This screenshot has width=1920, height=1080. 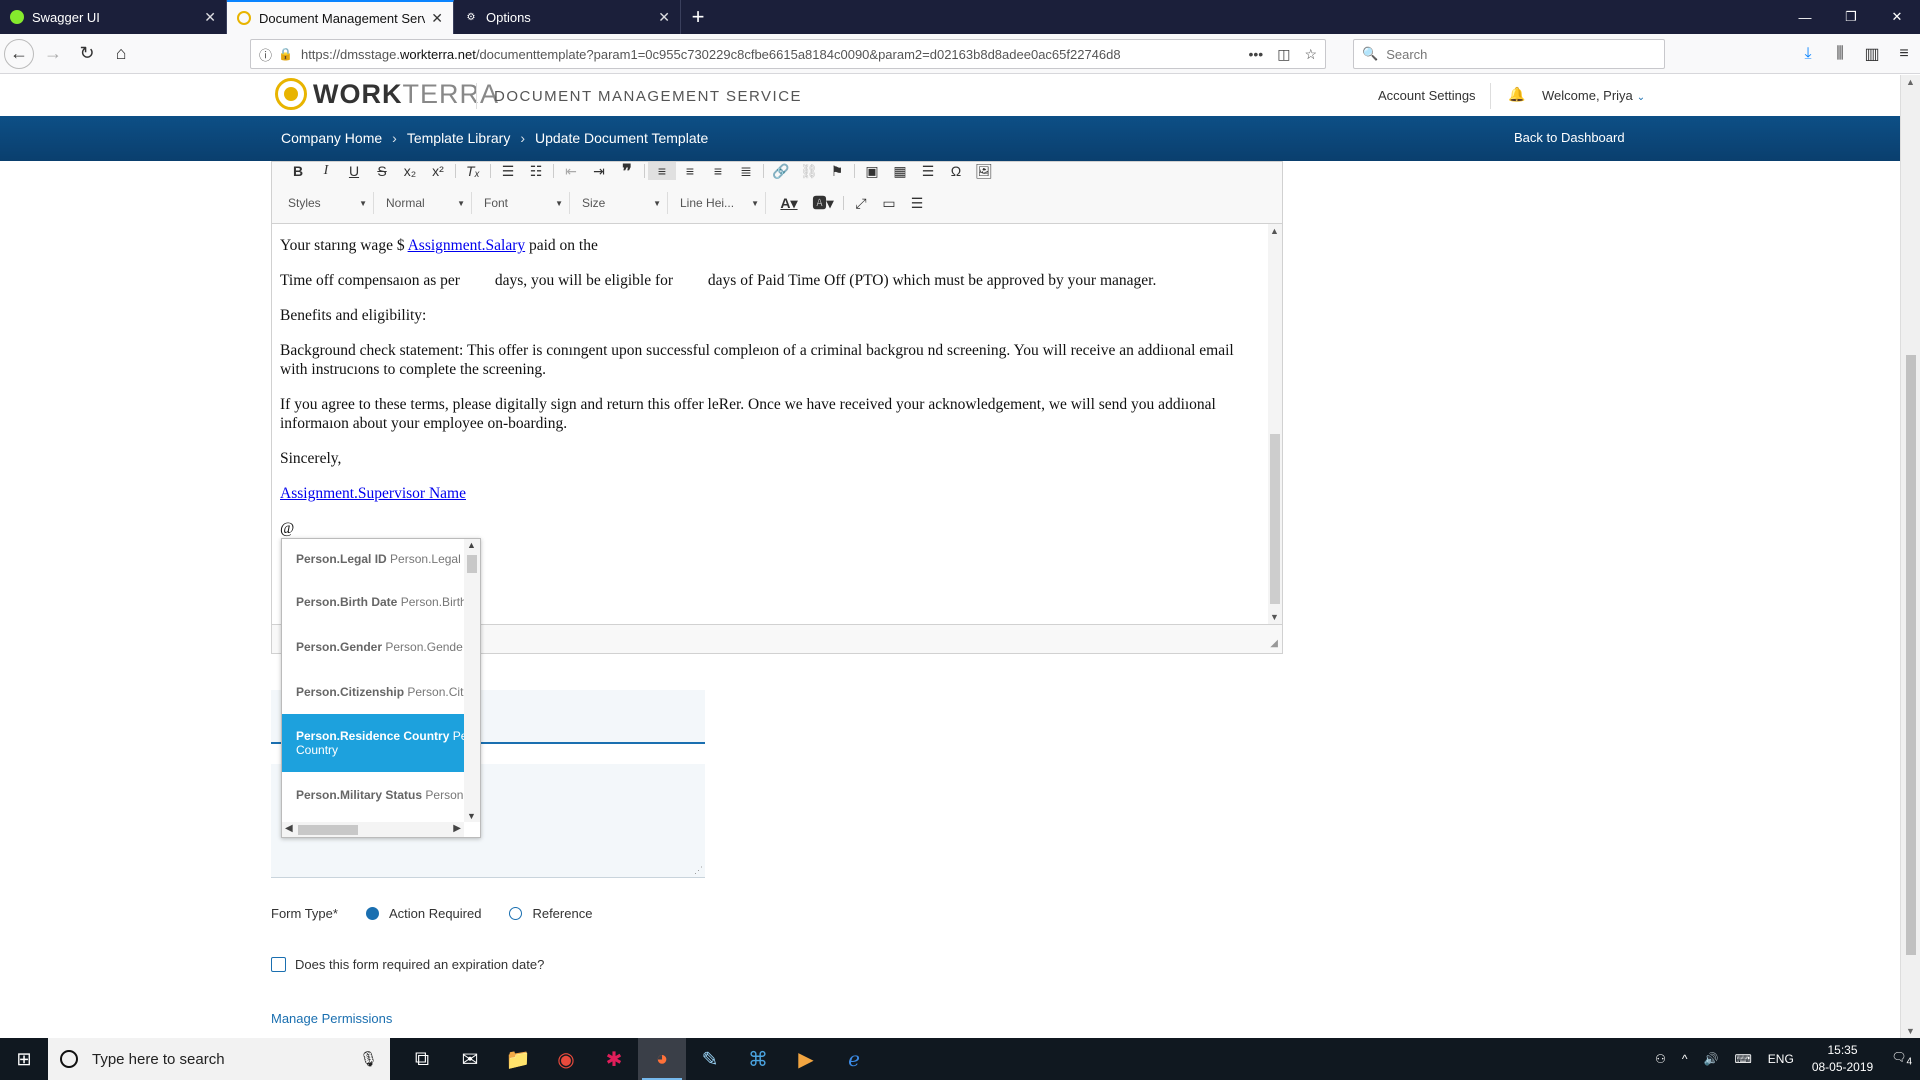 What do you see at coordinates (710, 1059) in the screenshot?
I see `notepad-icon: ✎` at bounding box center [710, 1059].